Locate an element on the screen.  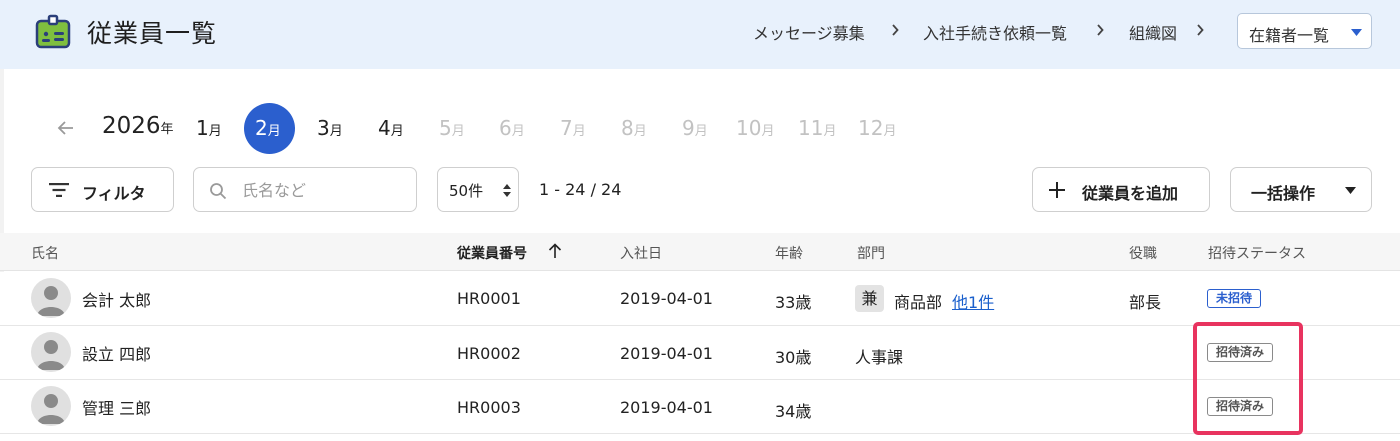
month-2-selected: 2月 is located at coordinates (269, 128).